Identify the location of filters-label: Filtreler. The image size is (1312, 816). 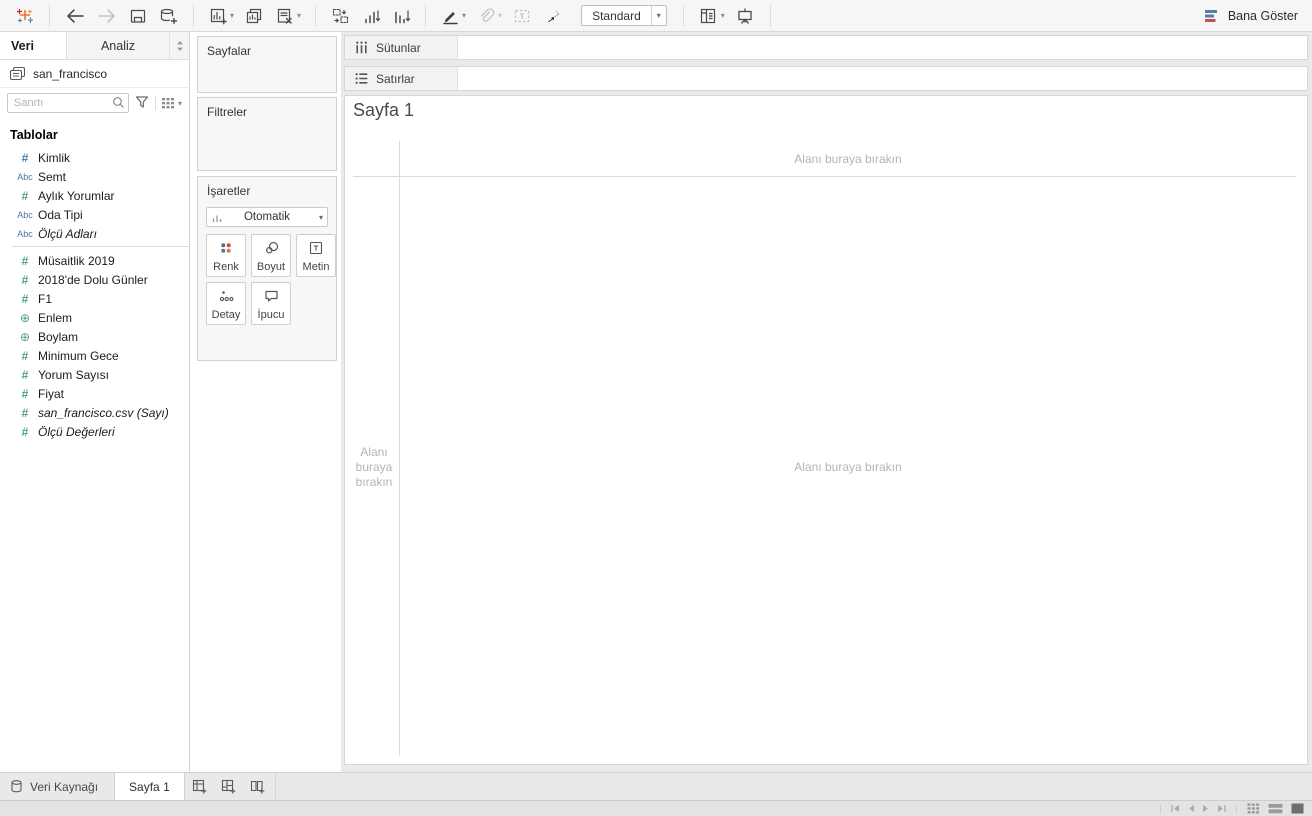
(227, 112).